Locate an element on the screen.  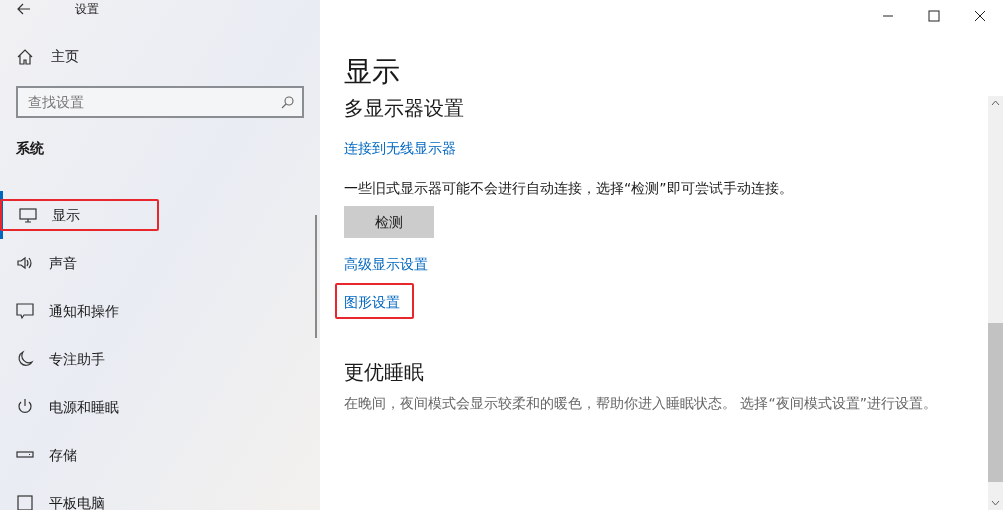
window-title: 设置 is located at coordinates (87, 9).